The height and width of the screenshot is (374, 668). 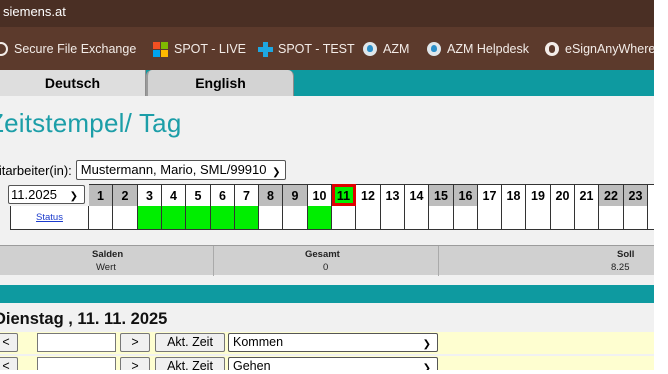 What do you see at coordinates (265, 49) in the screenshot?
I see `plus-cross-icon` at bounding box center [265, 49].